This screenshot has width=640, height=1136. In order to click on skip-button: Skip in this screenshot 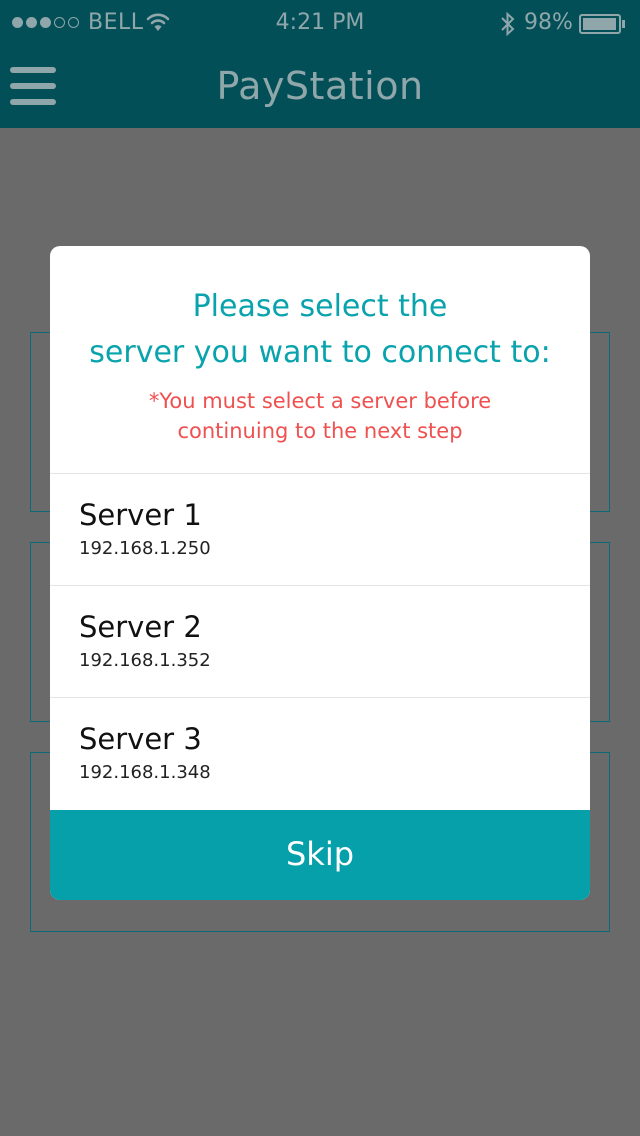, I will do `click(320, 855)`.